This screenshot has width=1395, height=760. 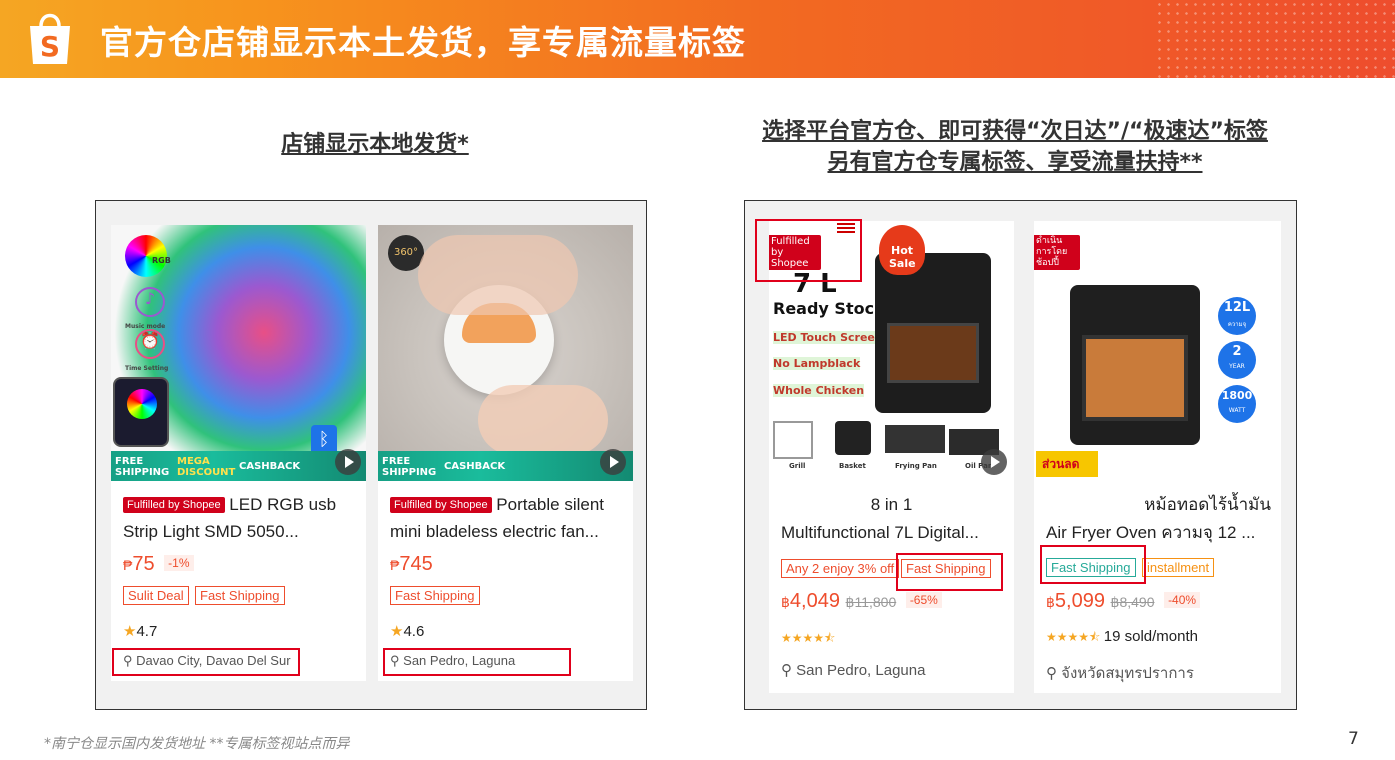 What do you see at coordinates (1275, 39) in the screenshot?
I see `banner-dot-pattern` at bounding box center [1275, 39].